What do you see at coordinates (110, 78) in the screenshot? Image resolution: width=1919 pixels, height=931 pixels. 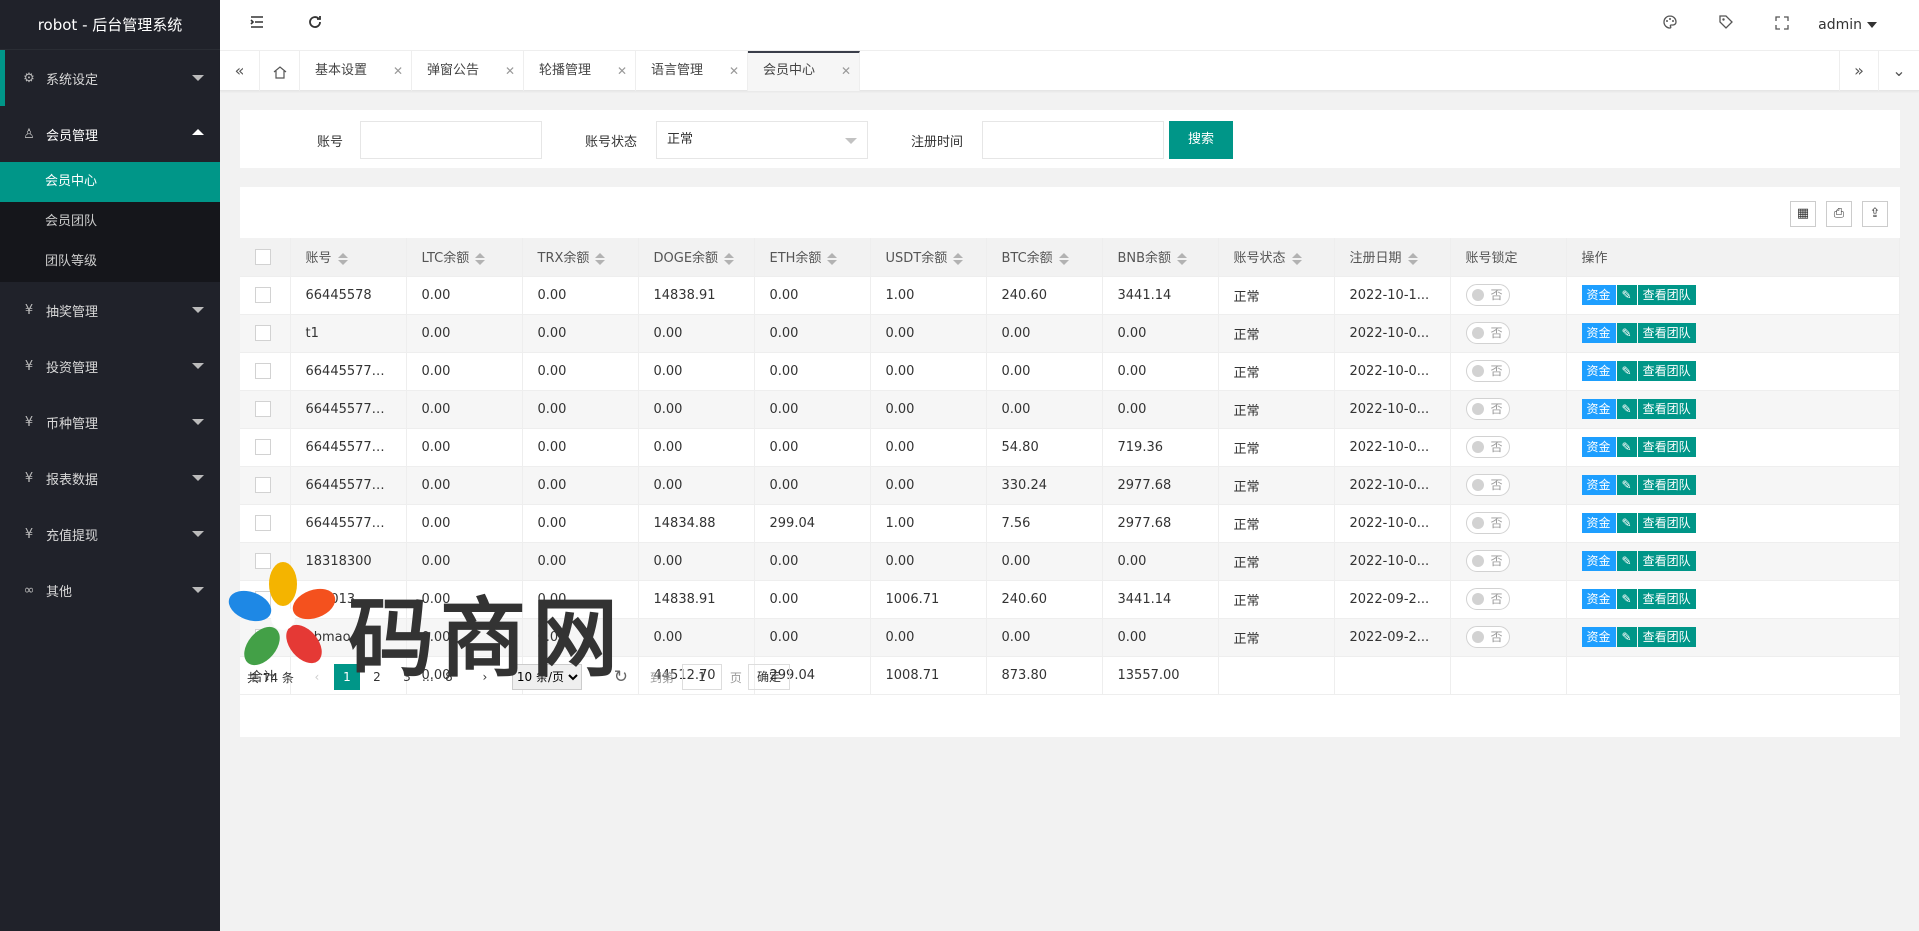 I see `sidebar-item-system-settings: ⚙ 系统设定` at bounding box center [110, 78].